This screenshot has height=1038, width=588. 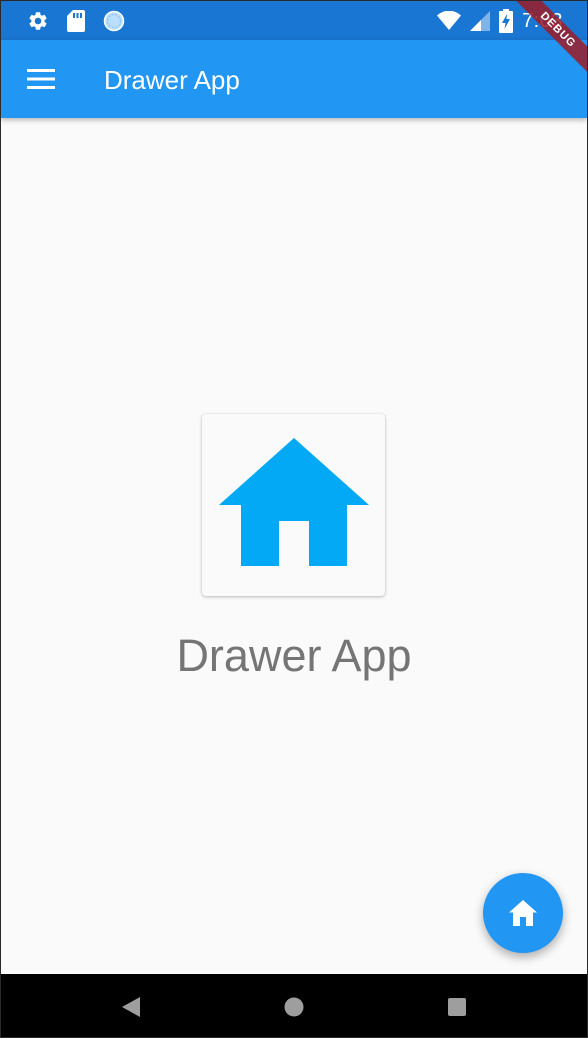 I want to click on home-fab-button, so click(x=523, y=913).